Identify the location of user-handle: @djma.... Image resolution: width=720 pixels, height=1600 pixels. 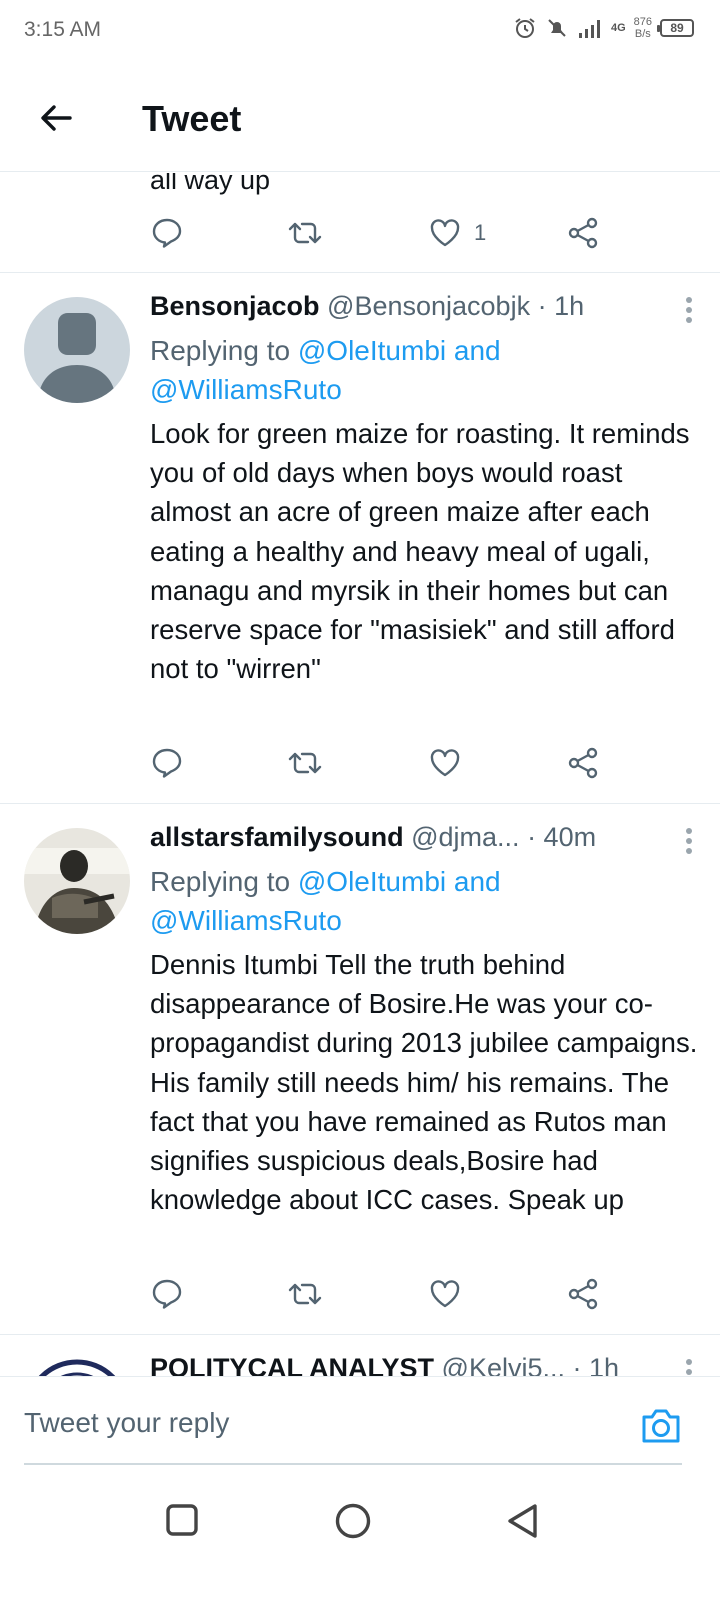
(465, 837).